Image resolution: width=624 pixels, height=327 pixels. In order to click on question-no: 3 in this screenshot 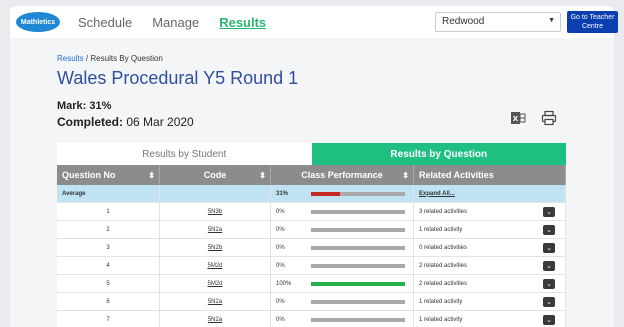, I will do `click(108, 247)`.